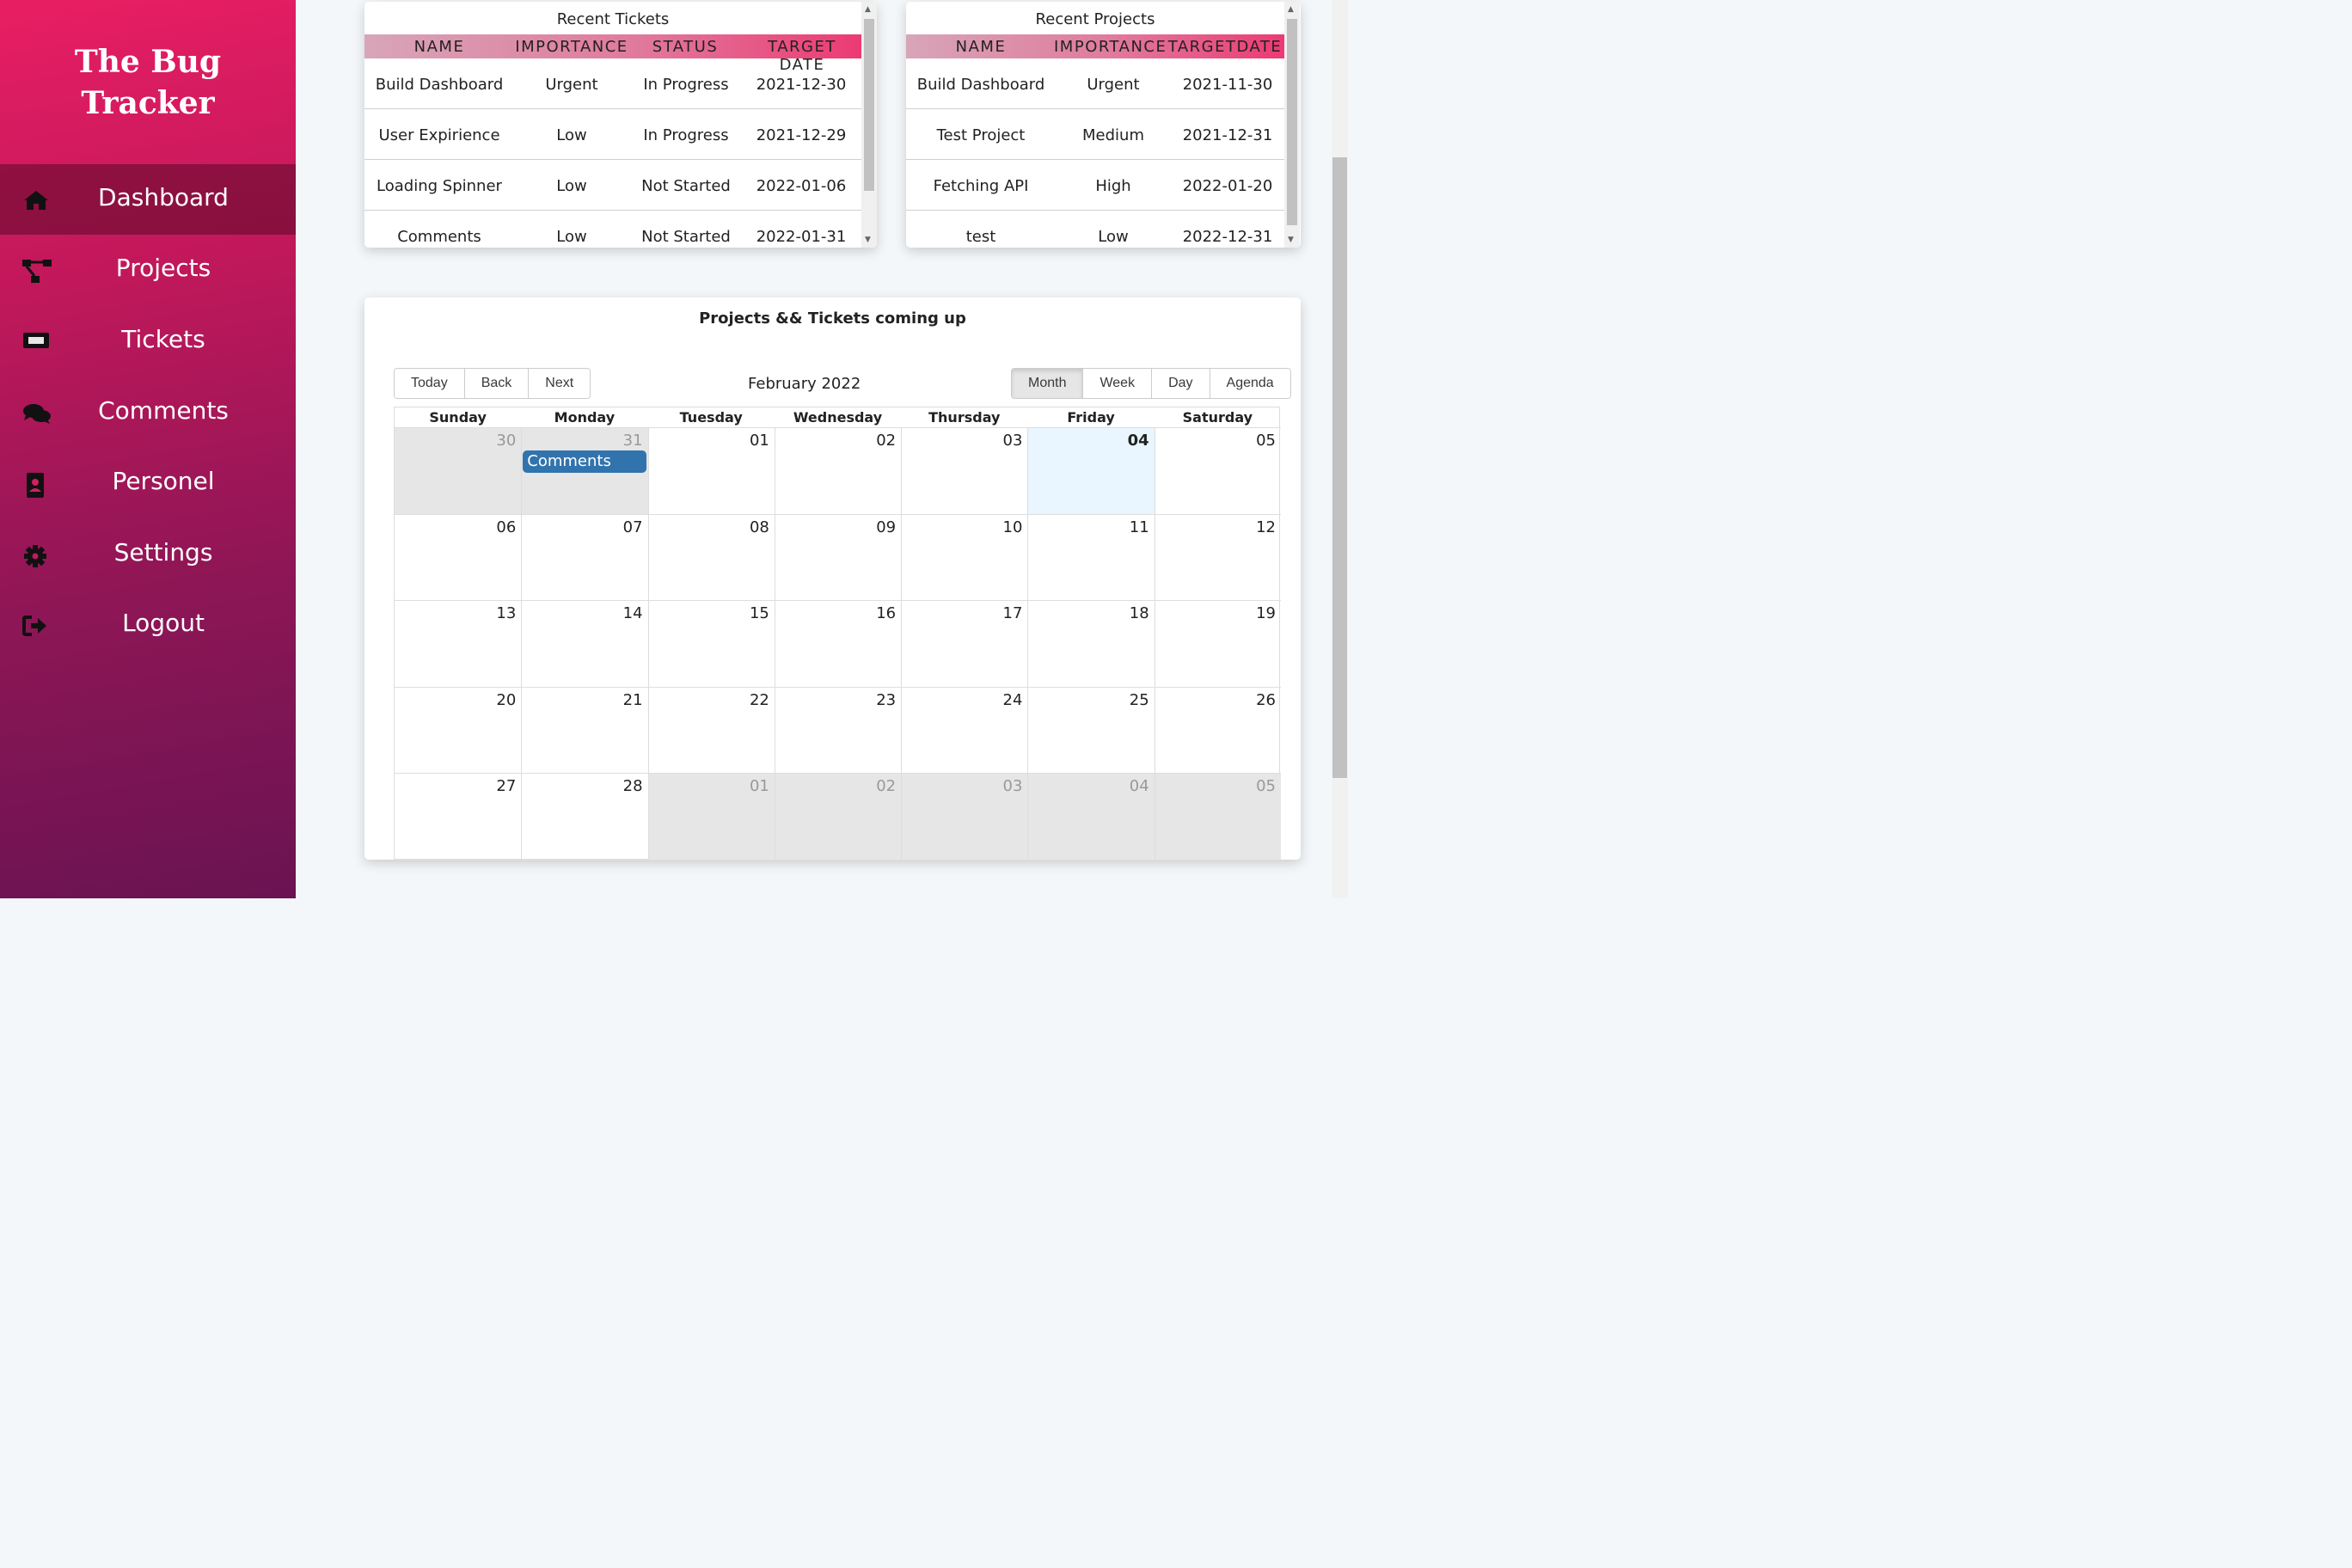  I want to click on table-row: test Low 2022-12-31, so click(1095, 229).